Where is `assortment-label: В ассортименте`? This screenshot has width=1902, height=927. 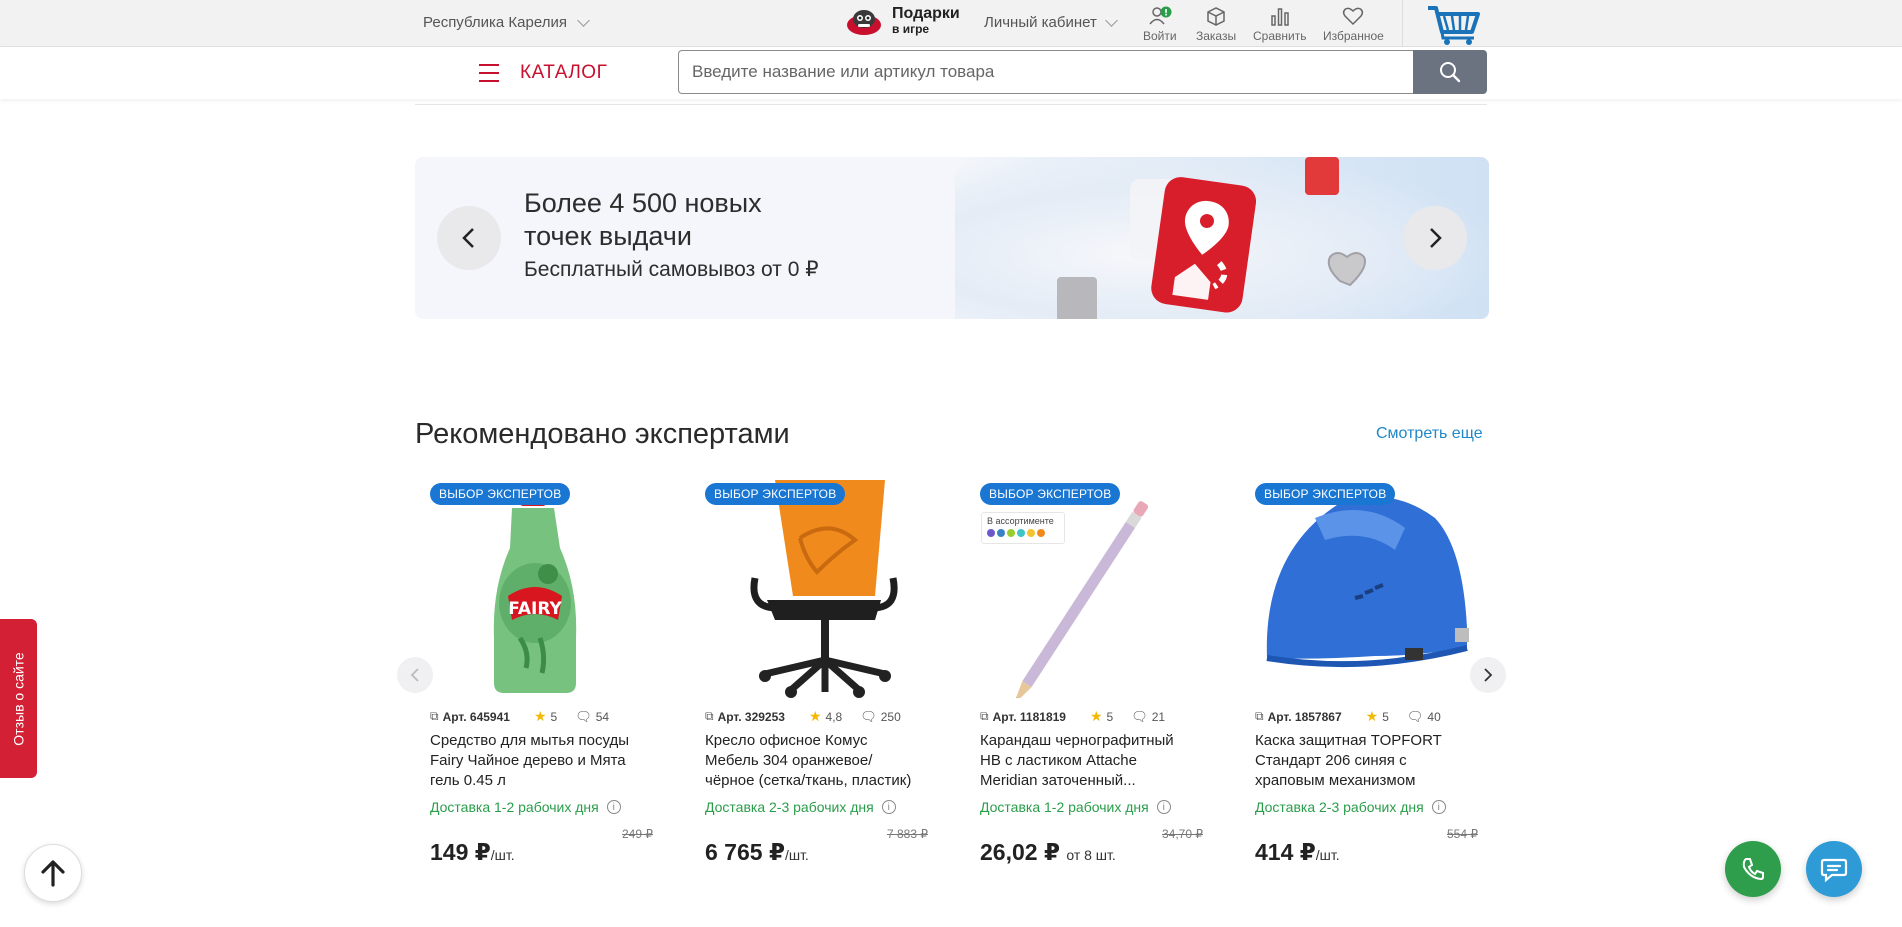
assortment-label: В ассортименте is located at coordinates (1020, 521).